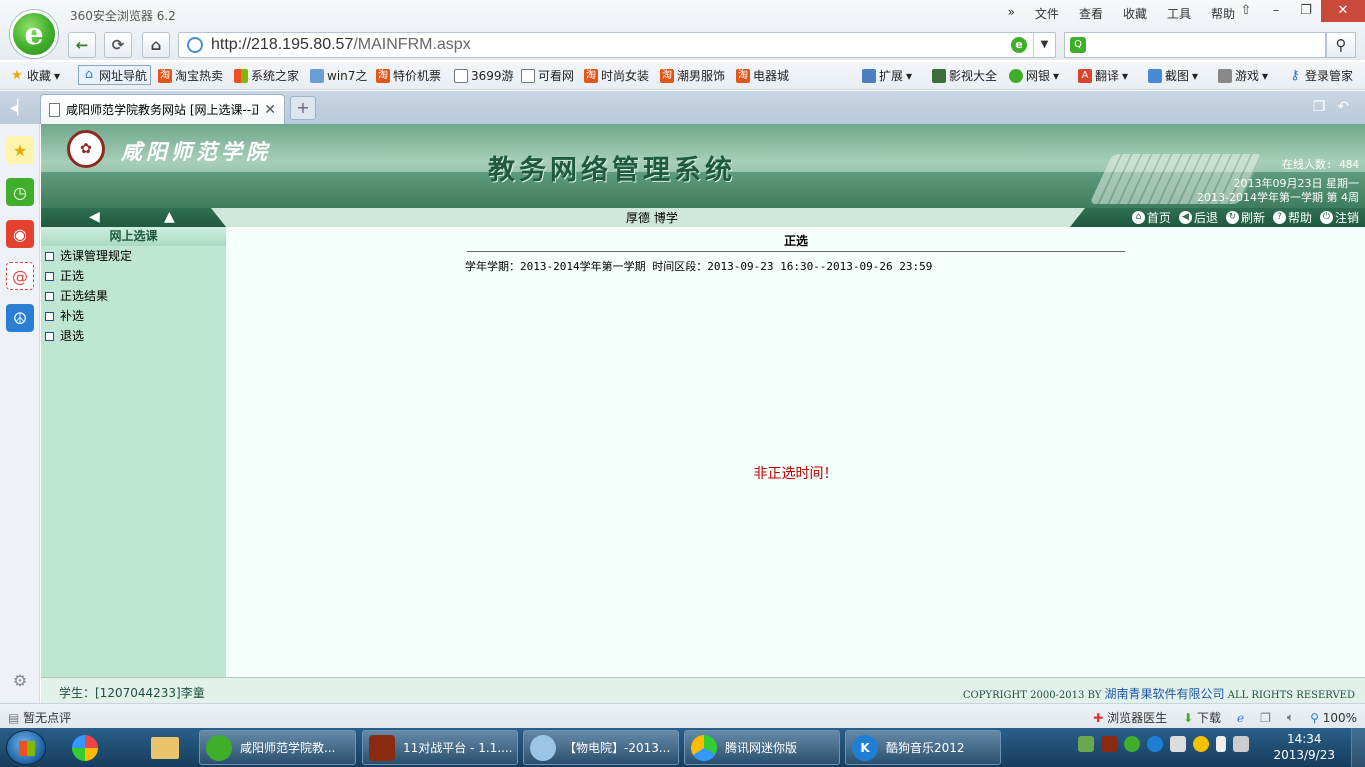  I want to click on address-input: http://218.195.80.57/MAINFRM.aspx e ▼, so click(617, 45).